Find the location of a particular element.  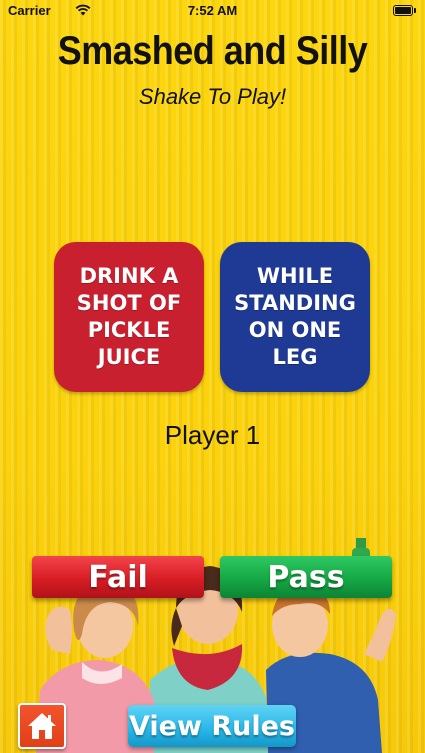

home-icon is located at coordinates (42, 726).